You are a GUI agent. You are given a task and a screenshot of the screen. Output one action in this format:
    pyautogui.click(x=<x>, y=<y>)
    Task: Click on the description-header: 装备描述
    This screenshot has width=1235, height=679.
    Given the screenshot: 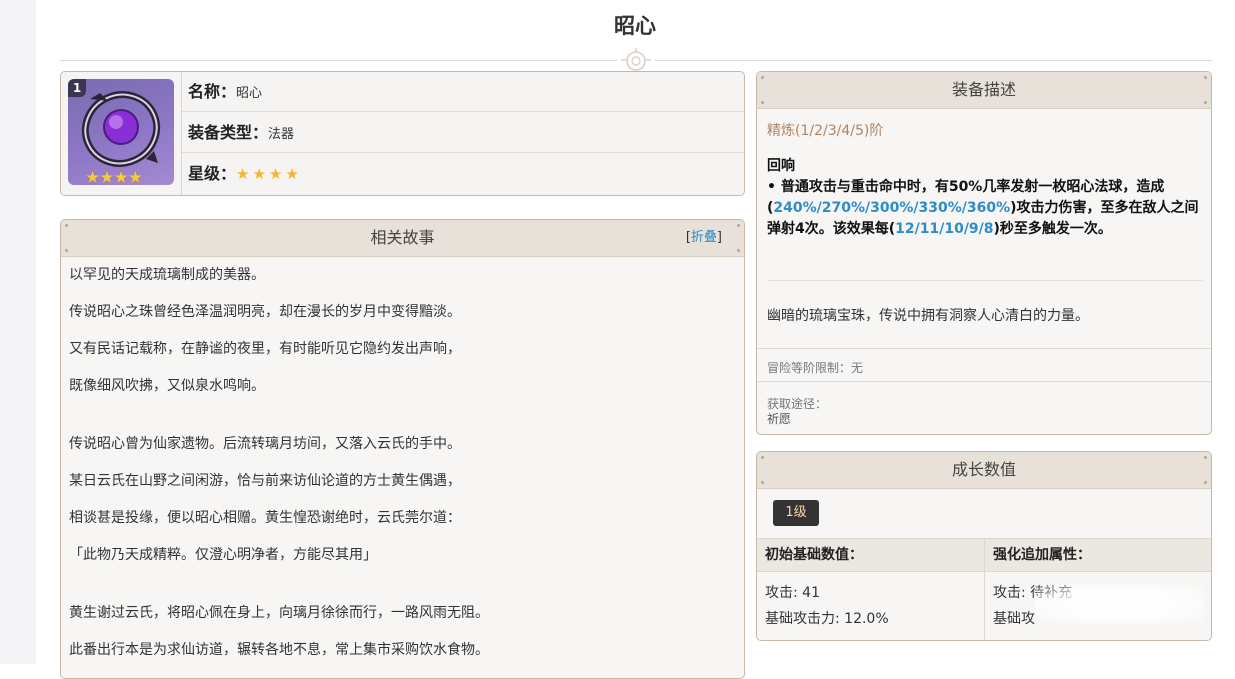 What is the action you would take?
    pyautogui.click(x=984, y=90)
    